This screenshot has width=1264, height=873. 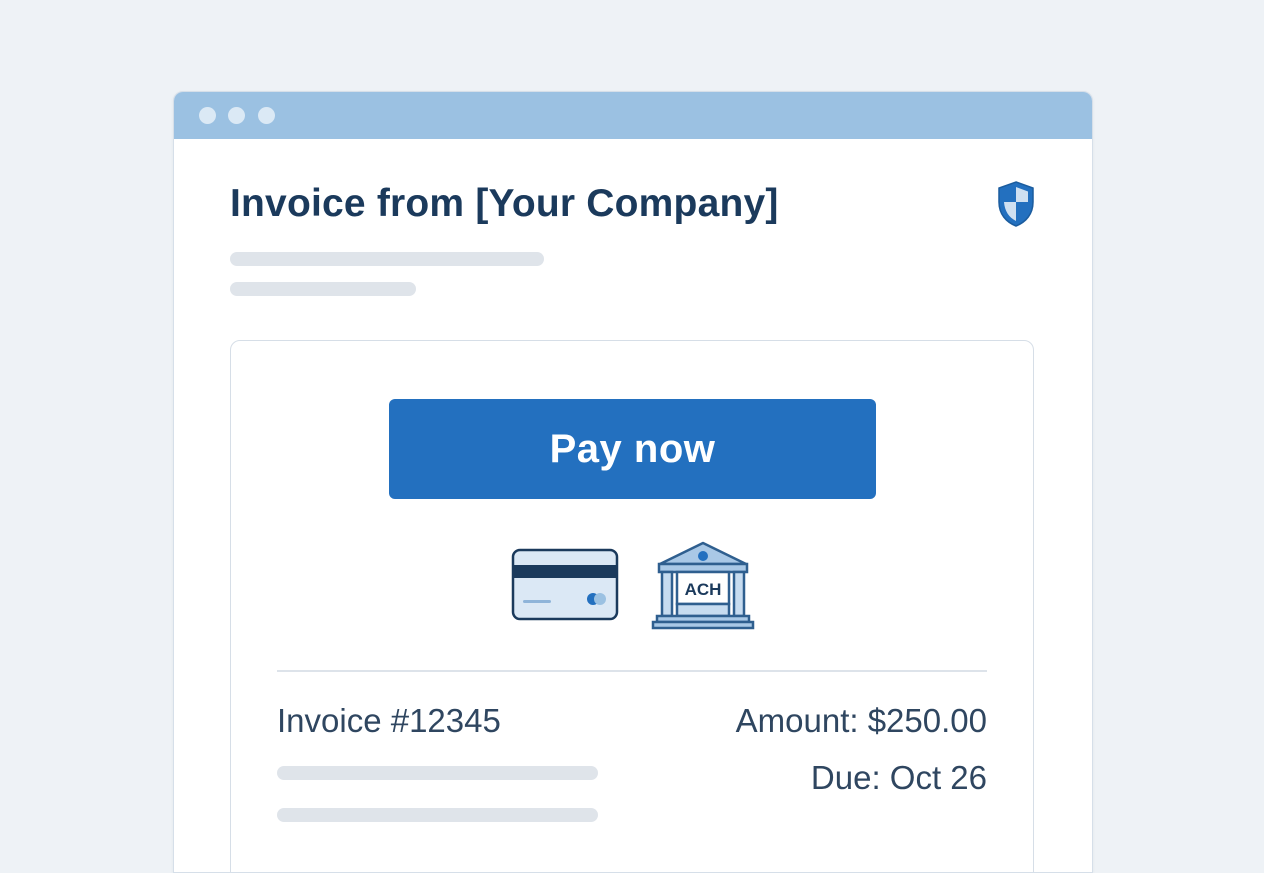 I want to click on divider, so click(x=632, y=671).